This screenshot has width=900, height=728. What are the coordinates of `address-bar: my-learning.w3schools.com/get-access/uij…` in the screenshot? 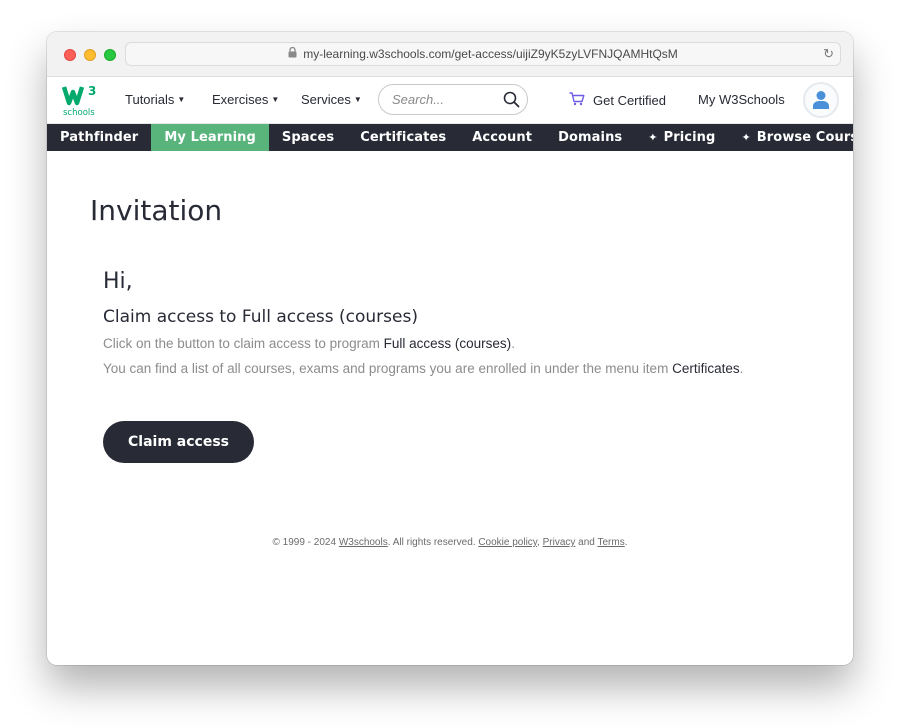 It's located at (483, 54).